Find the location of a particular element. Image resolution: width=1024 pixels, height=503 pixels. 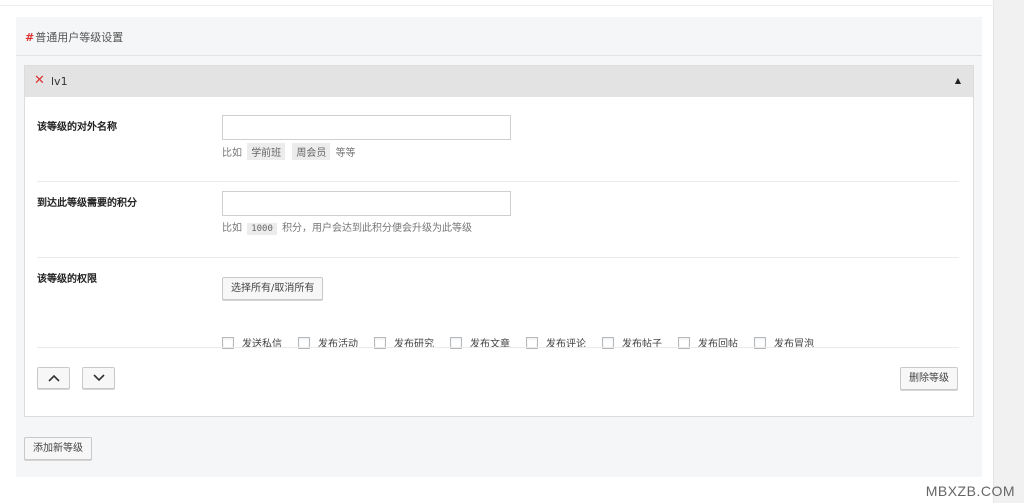

points-hint: 比如 1000 积分，用户会达到此积分便会升级为此等级 is located at coordinates (347, 227).